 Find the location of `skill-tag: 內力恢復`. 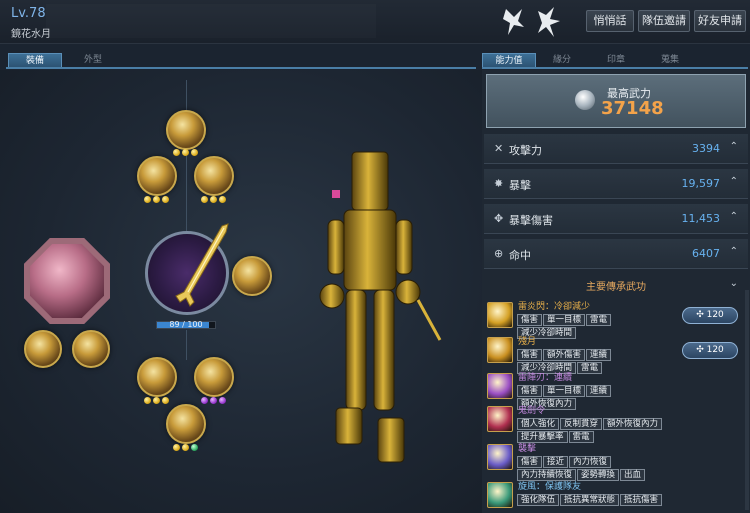

skill-tag: 內力恢復 is located at coordinates (590, 462).